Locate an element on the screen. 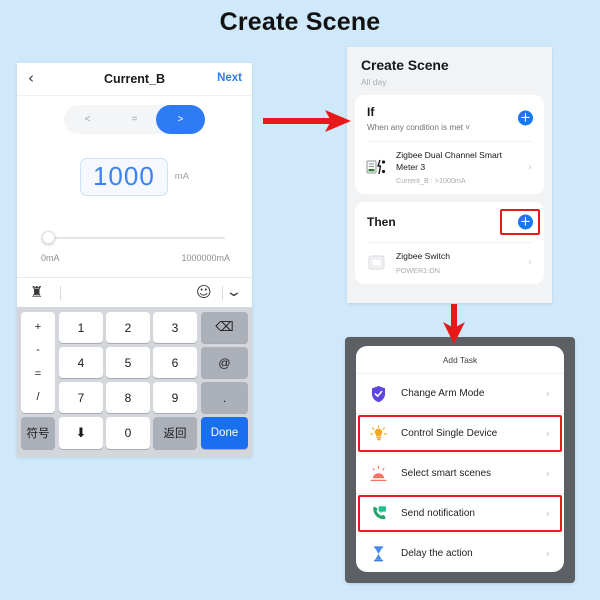  comparator-equals: = is located at coordinates (134, 119).